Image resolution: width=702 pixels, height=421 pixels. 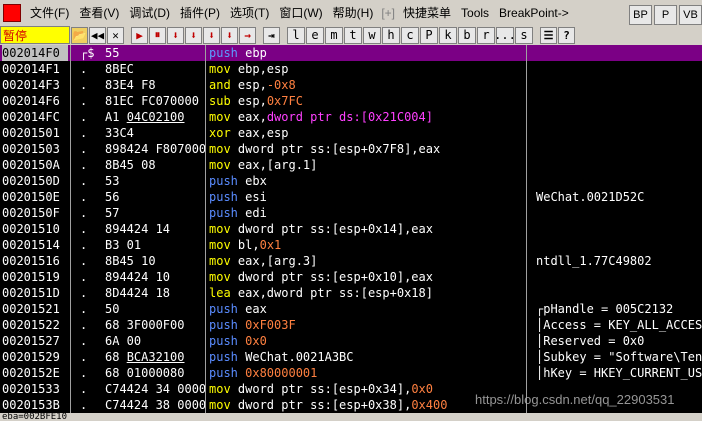 What do you see at coordinates (200, 12) in the screenshot?
I see `menu-plugins: 插件(P)` at bounding box center [200, 12].